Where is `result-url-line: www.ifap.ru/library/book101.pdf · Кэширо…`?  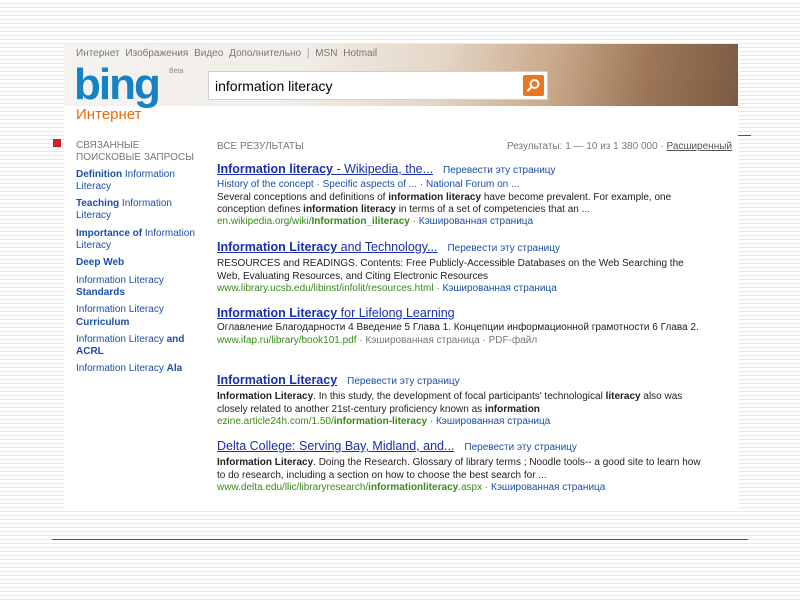 result-url-line: www.ifap.ru/library/book101.pdf · Кэширо… is located at coordinates (377, 340).